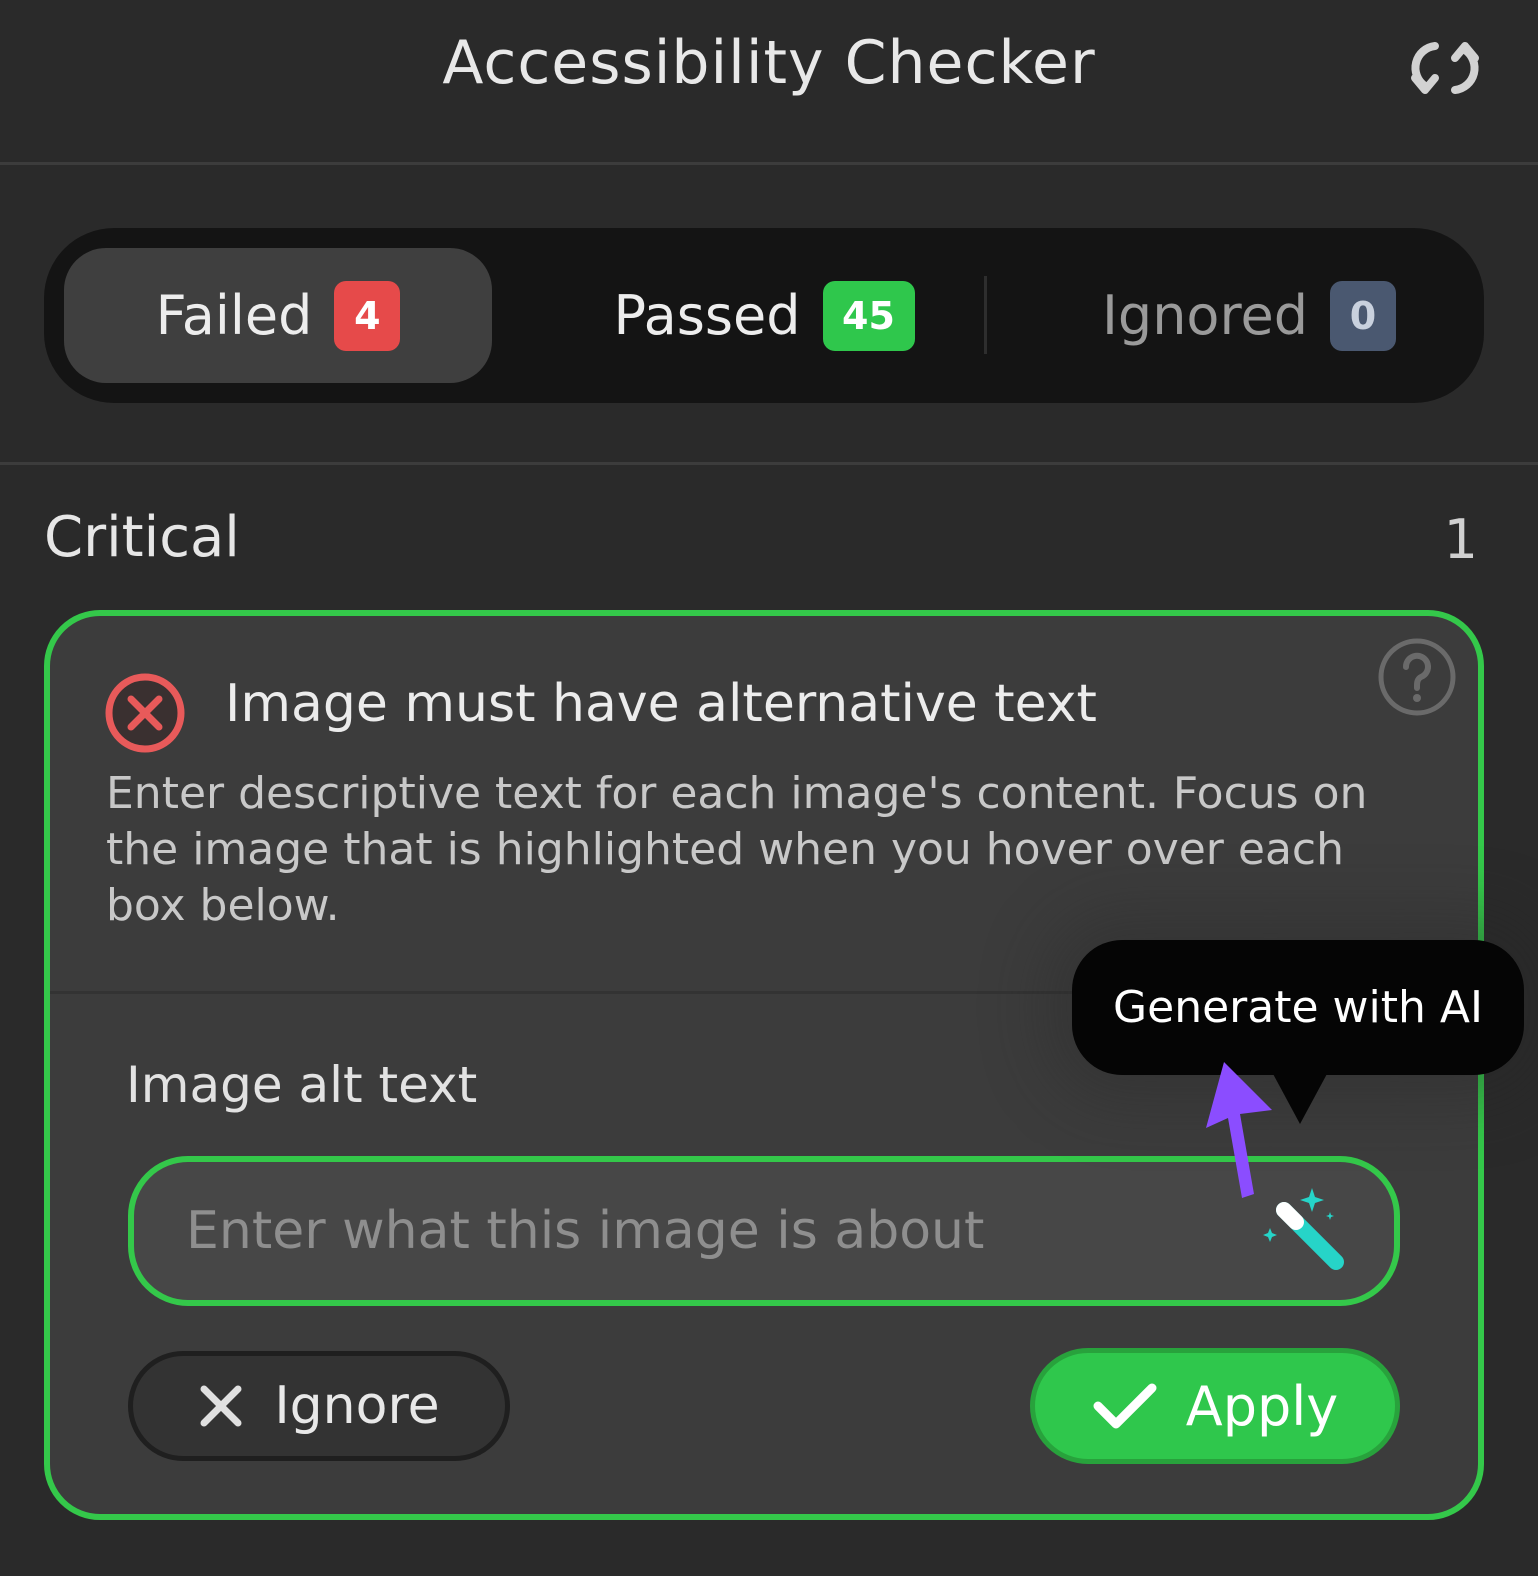  What do you see at coordinates (1417, 677) in the screenshot?
I see `help-icon` at bounding box center [1417, 677].